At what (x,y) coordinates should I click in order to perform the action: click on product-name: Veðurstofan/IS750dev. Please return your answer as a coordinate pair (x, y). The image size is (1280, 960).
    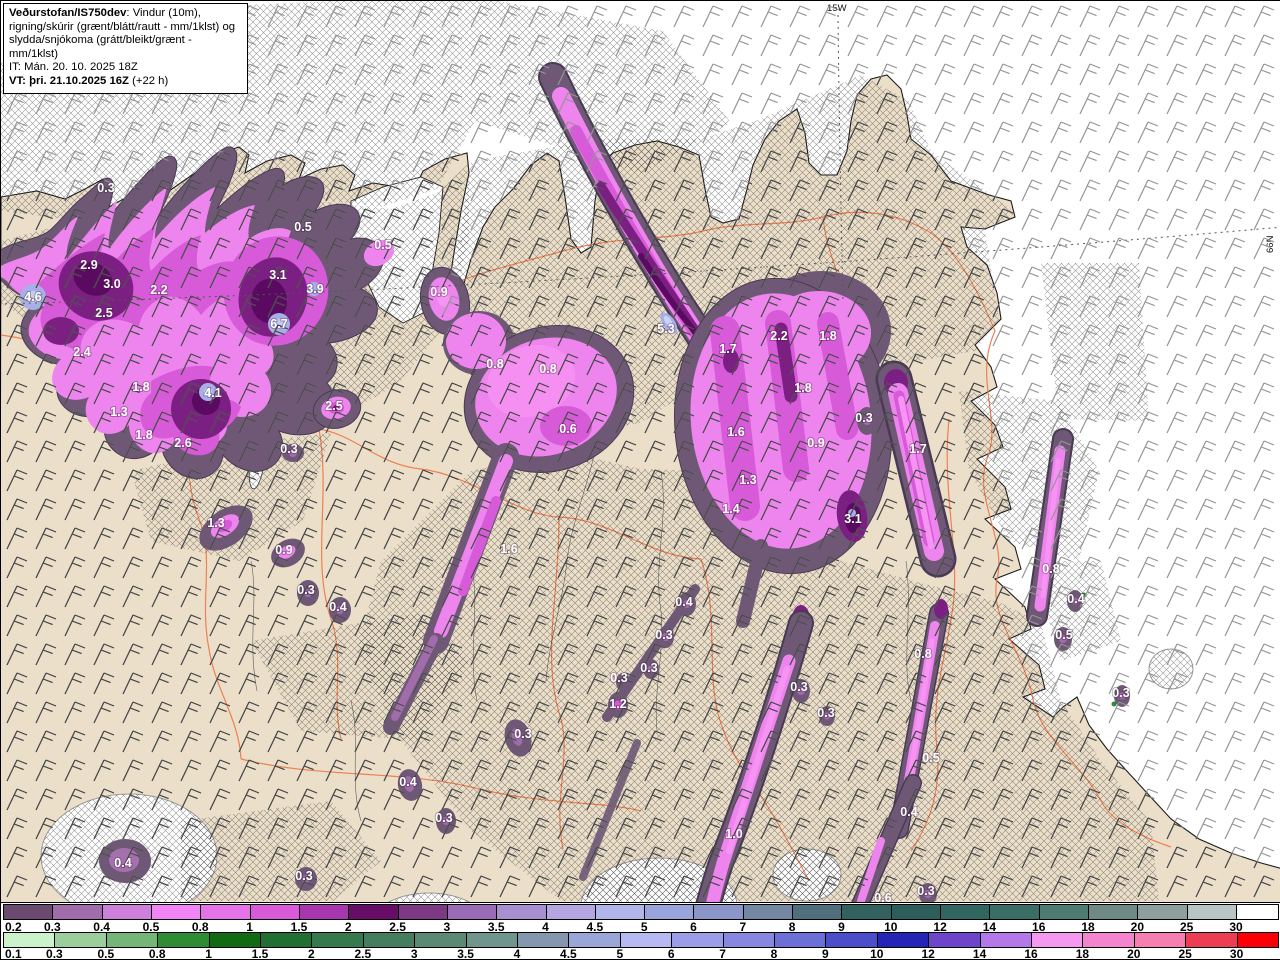
    Looking at the image, I should click on (68, 13).